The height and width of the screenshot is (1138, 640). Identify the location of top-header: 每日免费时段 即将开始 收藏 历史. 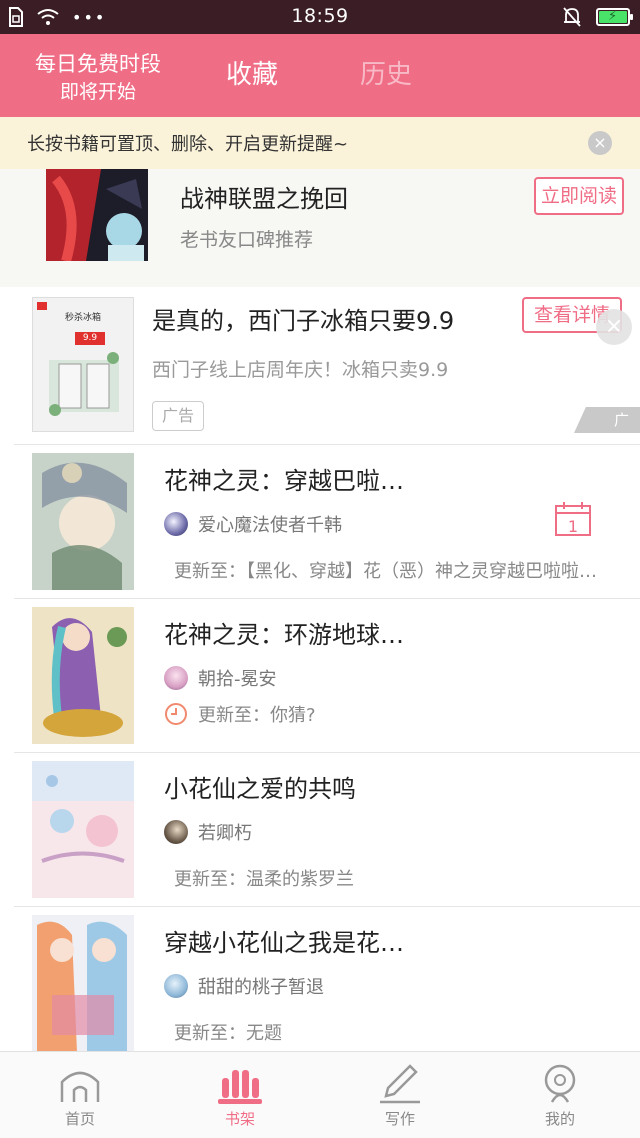
(320, 75).